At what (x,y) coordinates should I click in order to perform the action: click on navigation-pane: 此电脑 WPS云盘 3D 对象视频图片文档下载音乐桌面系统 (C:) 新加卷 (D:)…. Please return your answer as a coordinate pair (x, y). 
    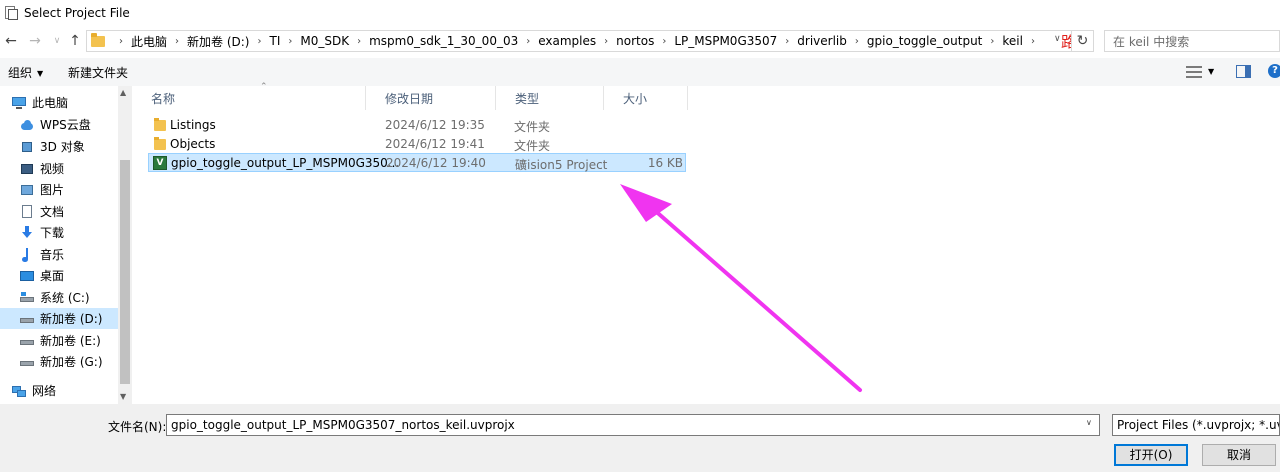
    Looking at the image, I should click on (66, 245).